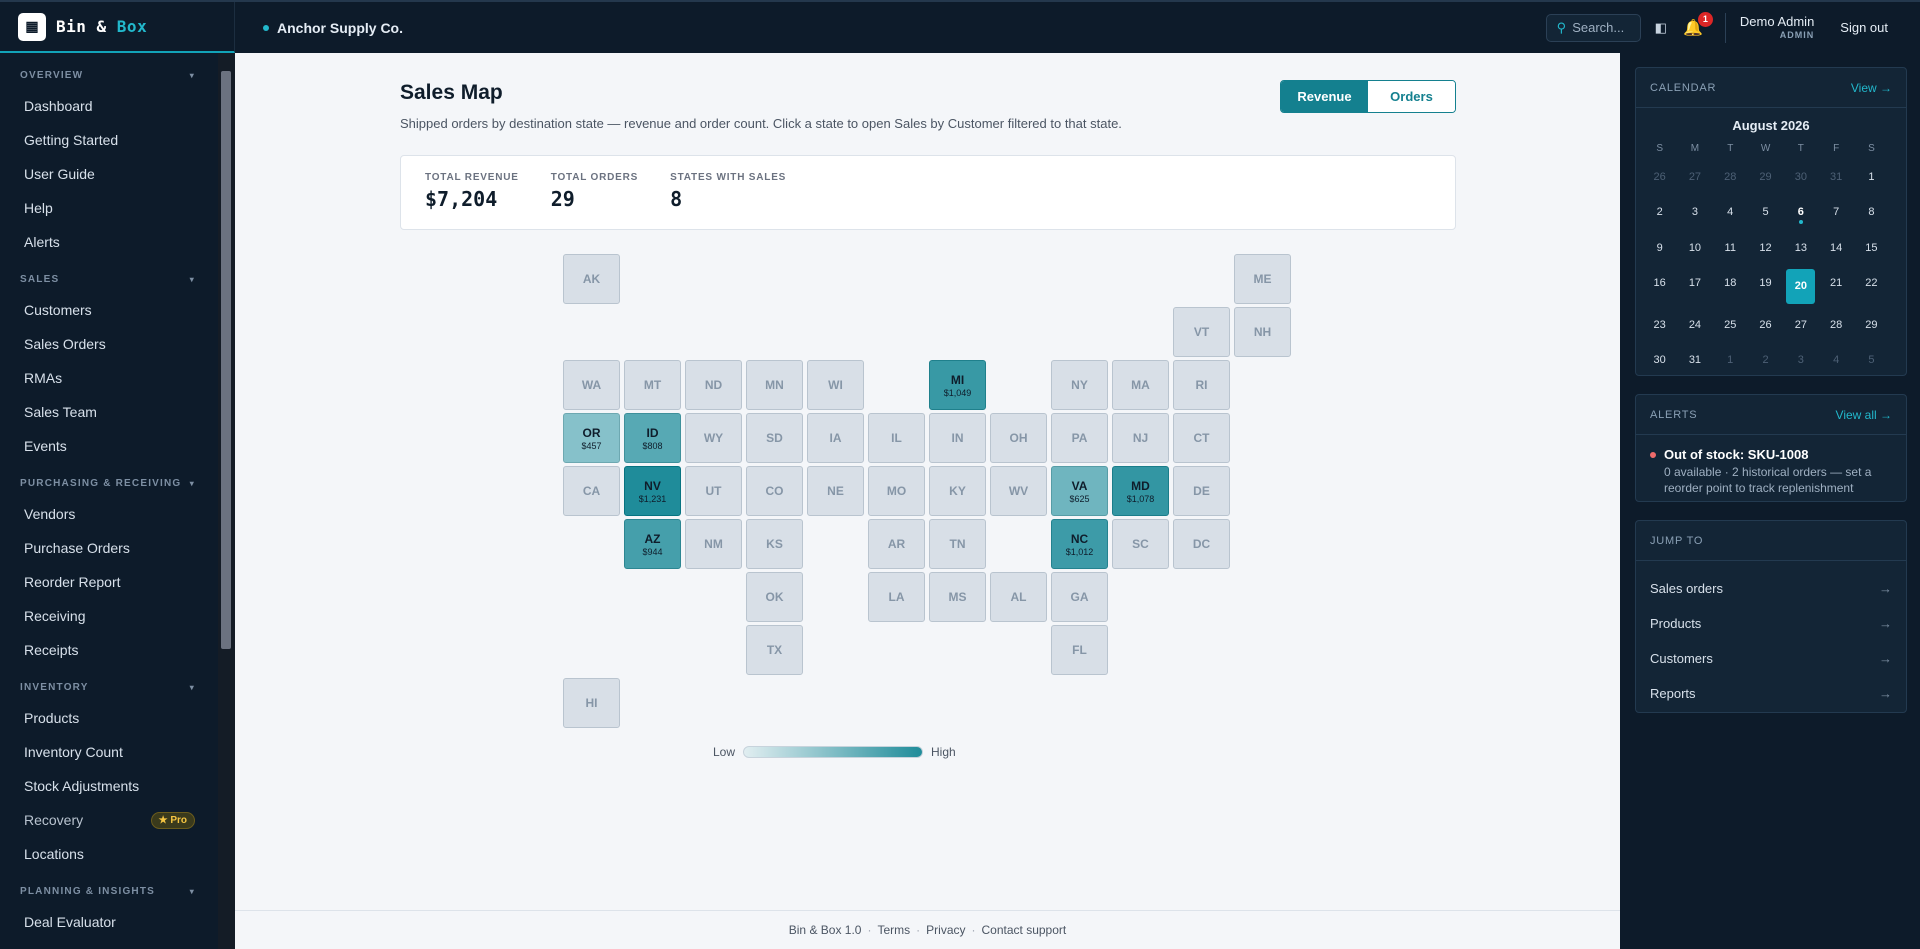 The image size is (1920, 949). Describe the element at coordinates (1140, 491) in the screenshot. I see `state-tile-md: MD $1,078` at that location.